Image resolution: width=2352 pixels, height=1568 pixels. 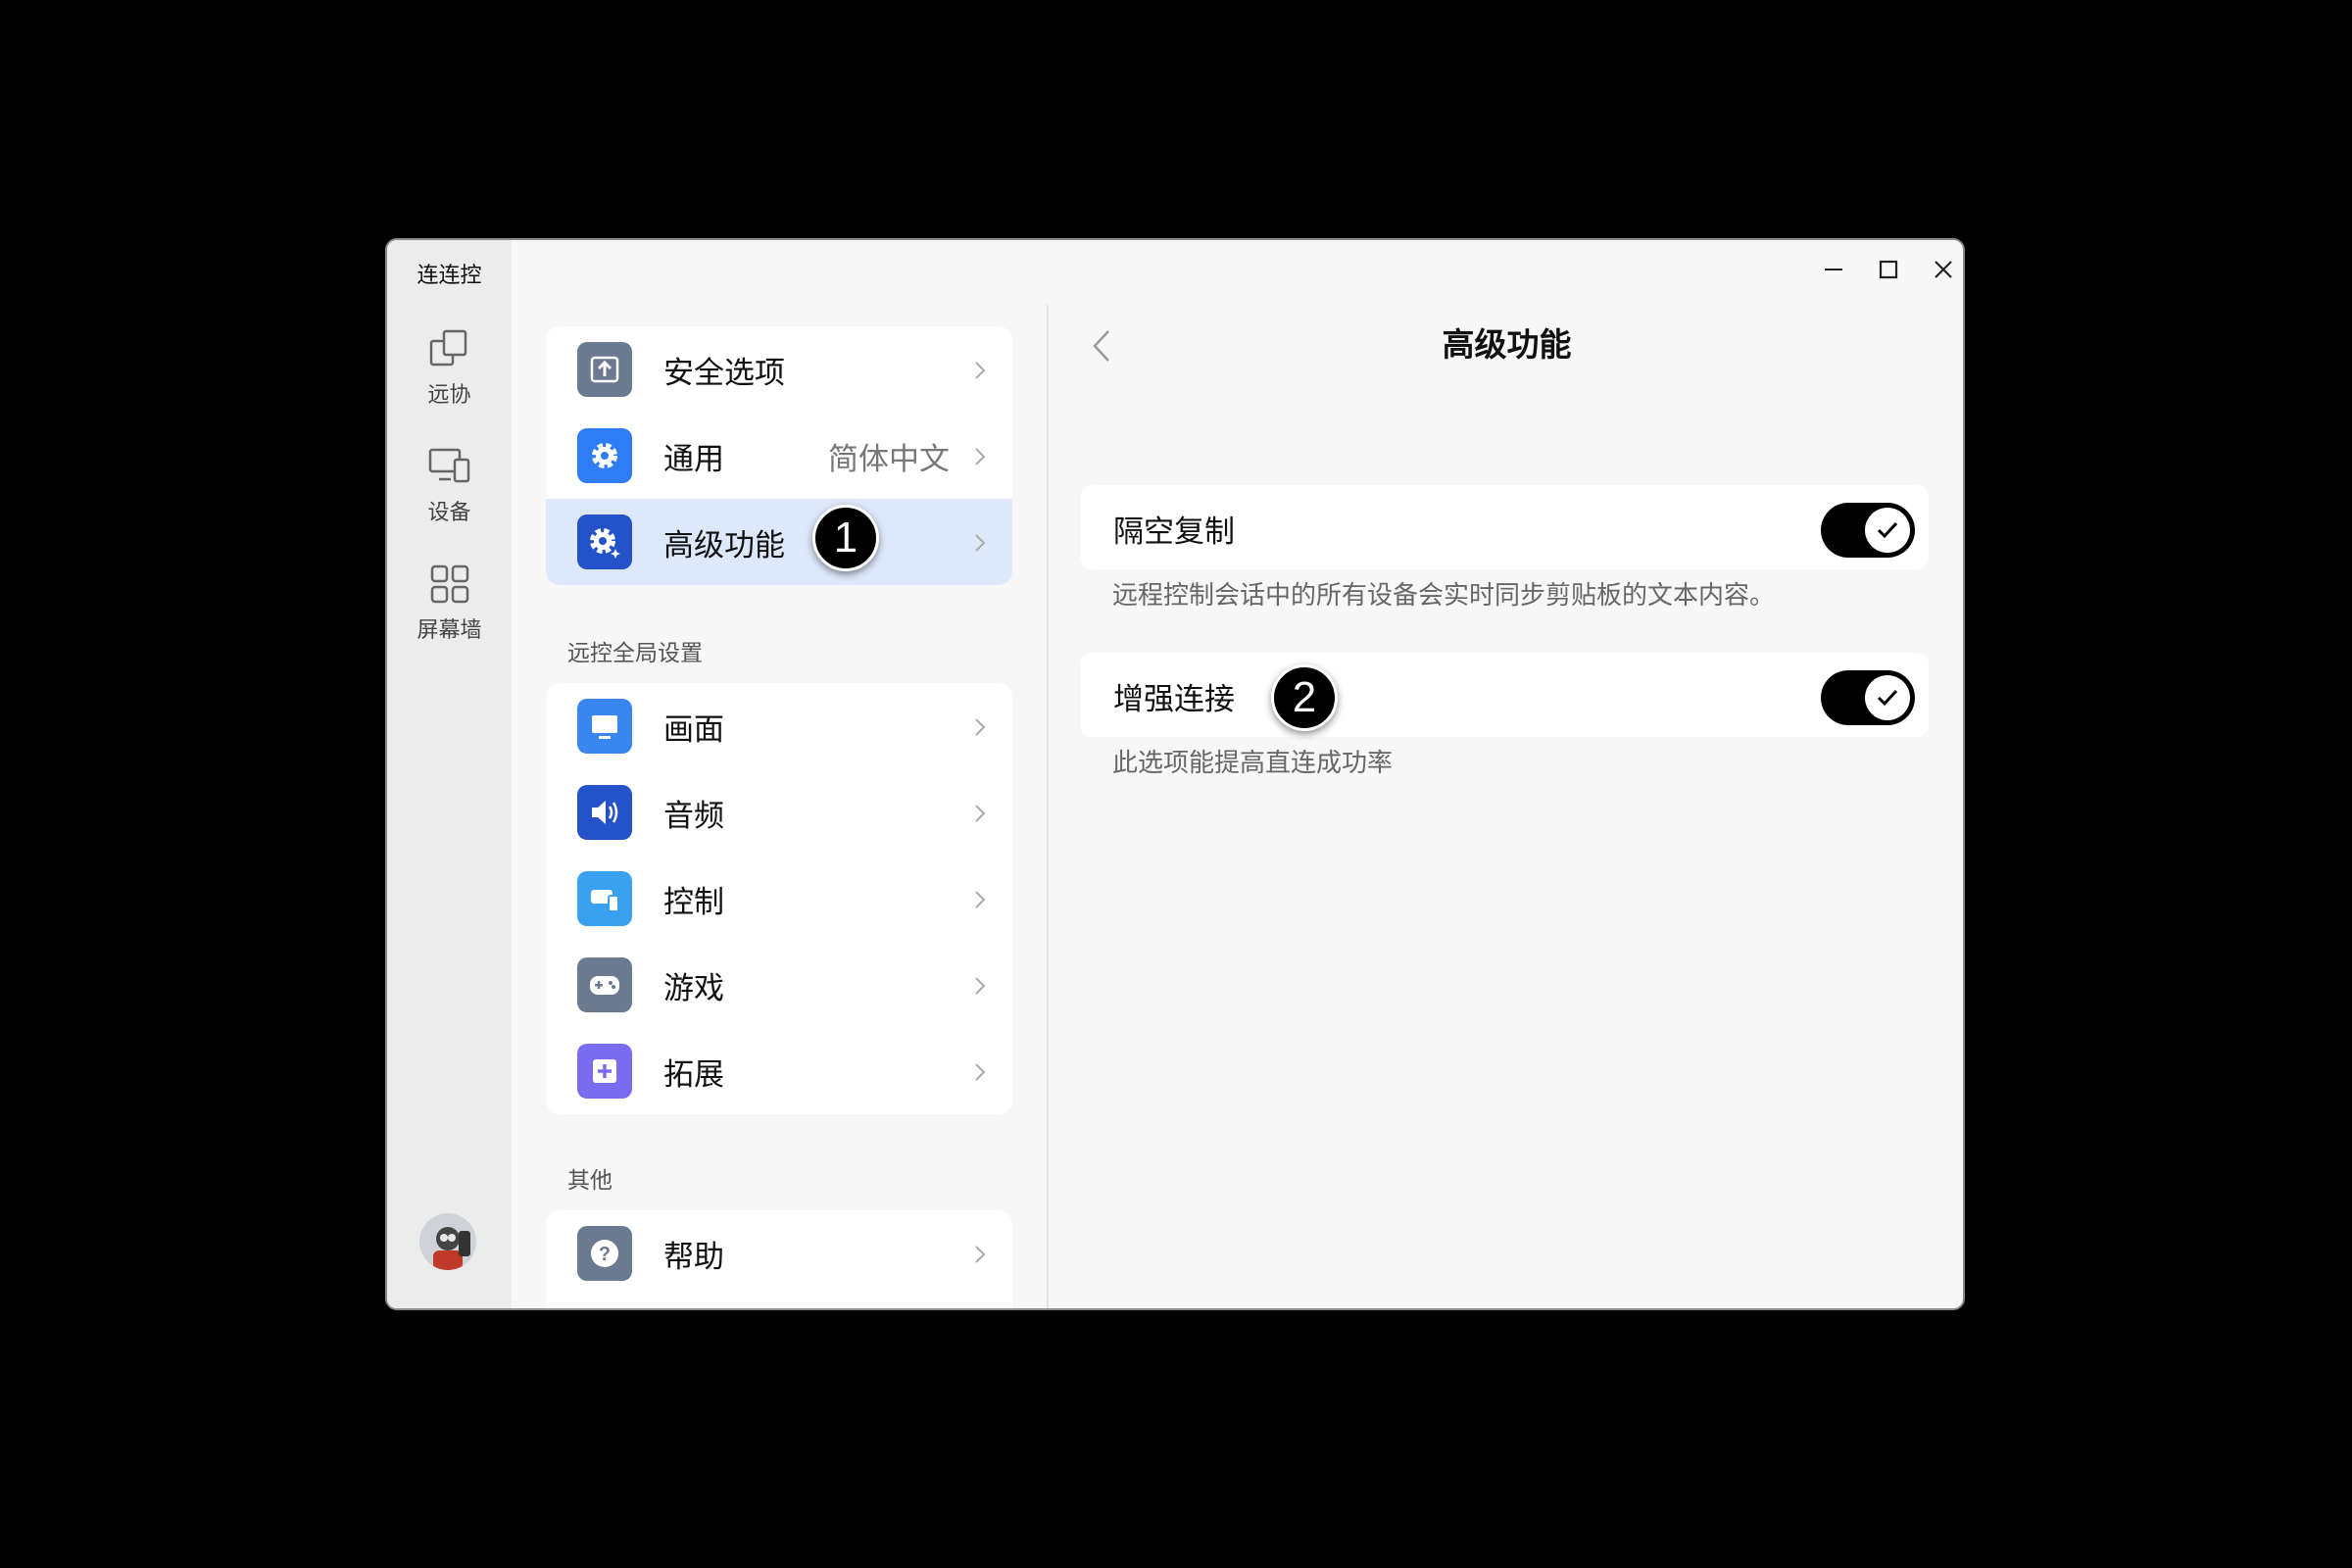 I want to click on setting-enhanced-connection: 增强连接, so click(x=1504, y=695).